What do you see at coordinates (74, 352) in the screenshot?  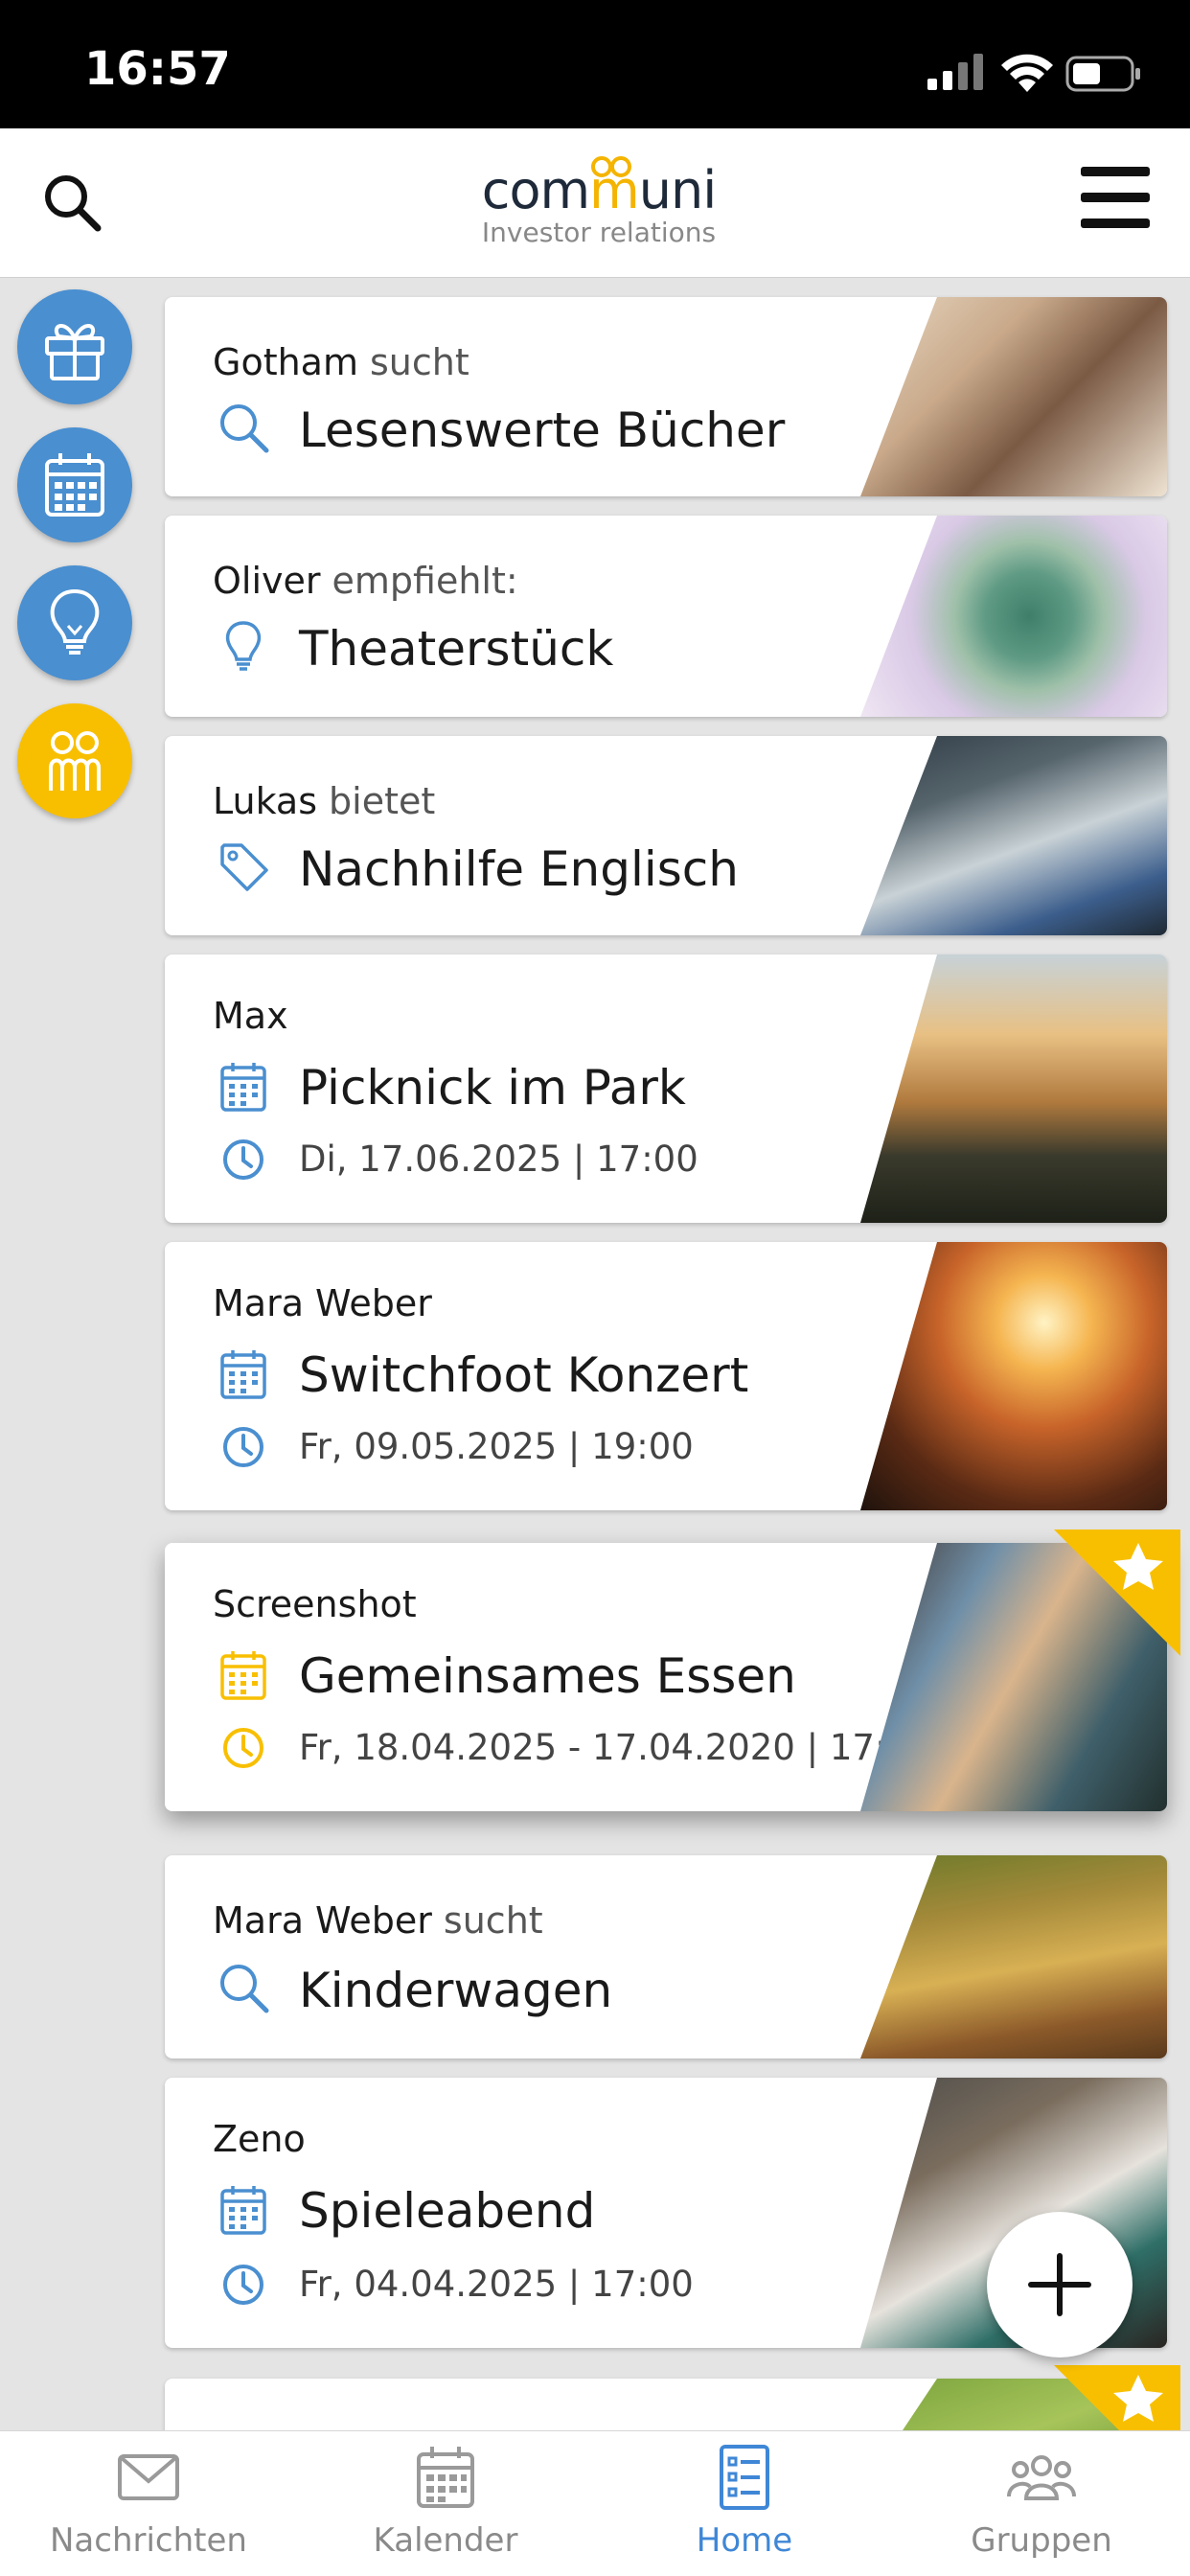 I see `gift-icon` at bounding box center [74, 352].